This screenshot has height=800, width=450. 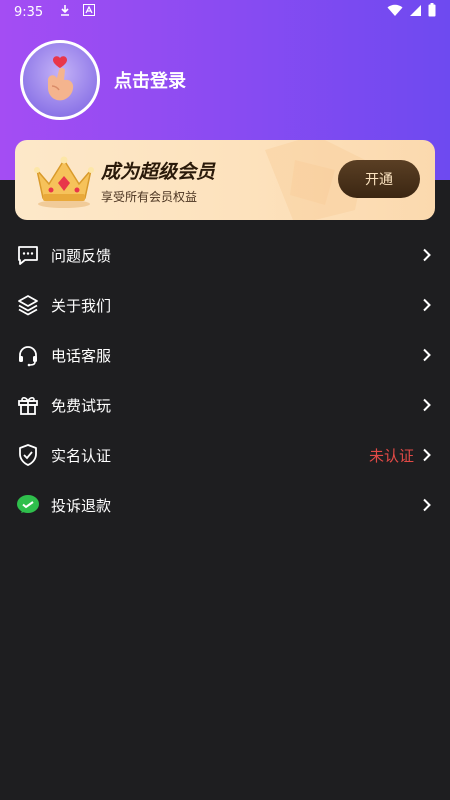 What do you see at coordinates (103, 80) in the screenshot?
I see `profile-section: 点击登录` at bounding box center [103, 80].